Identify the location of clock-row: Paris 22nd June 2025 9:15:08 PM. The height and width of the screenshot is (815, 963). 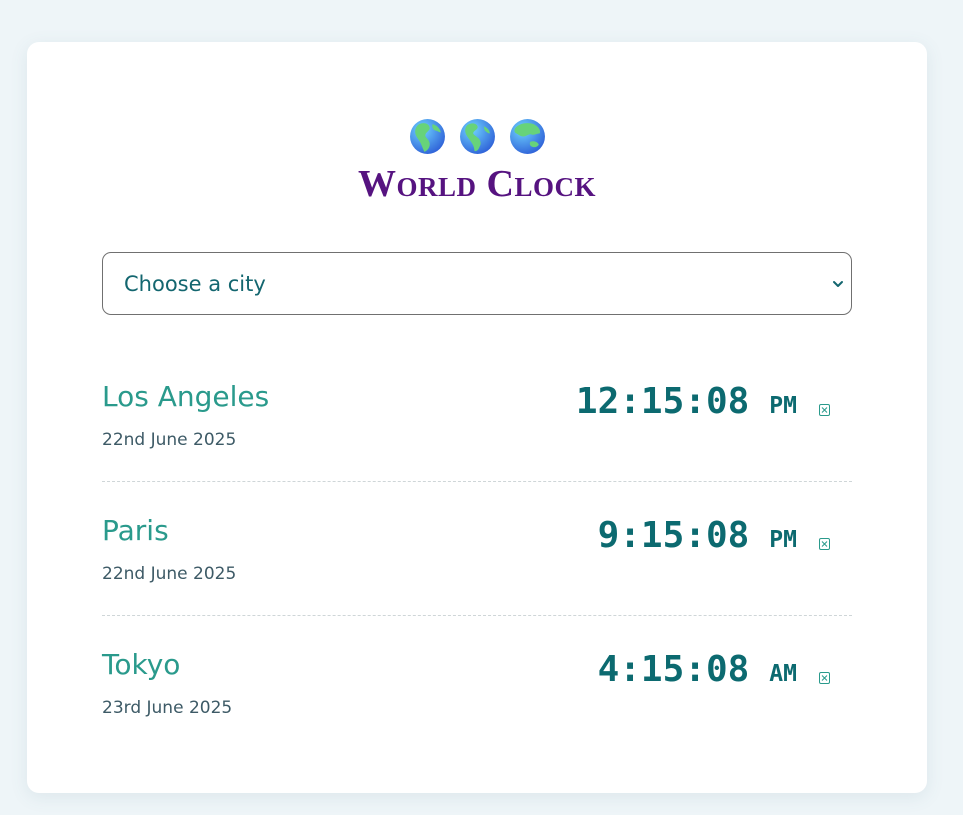
(477, 549).